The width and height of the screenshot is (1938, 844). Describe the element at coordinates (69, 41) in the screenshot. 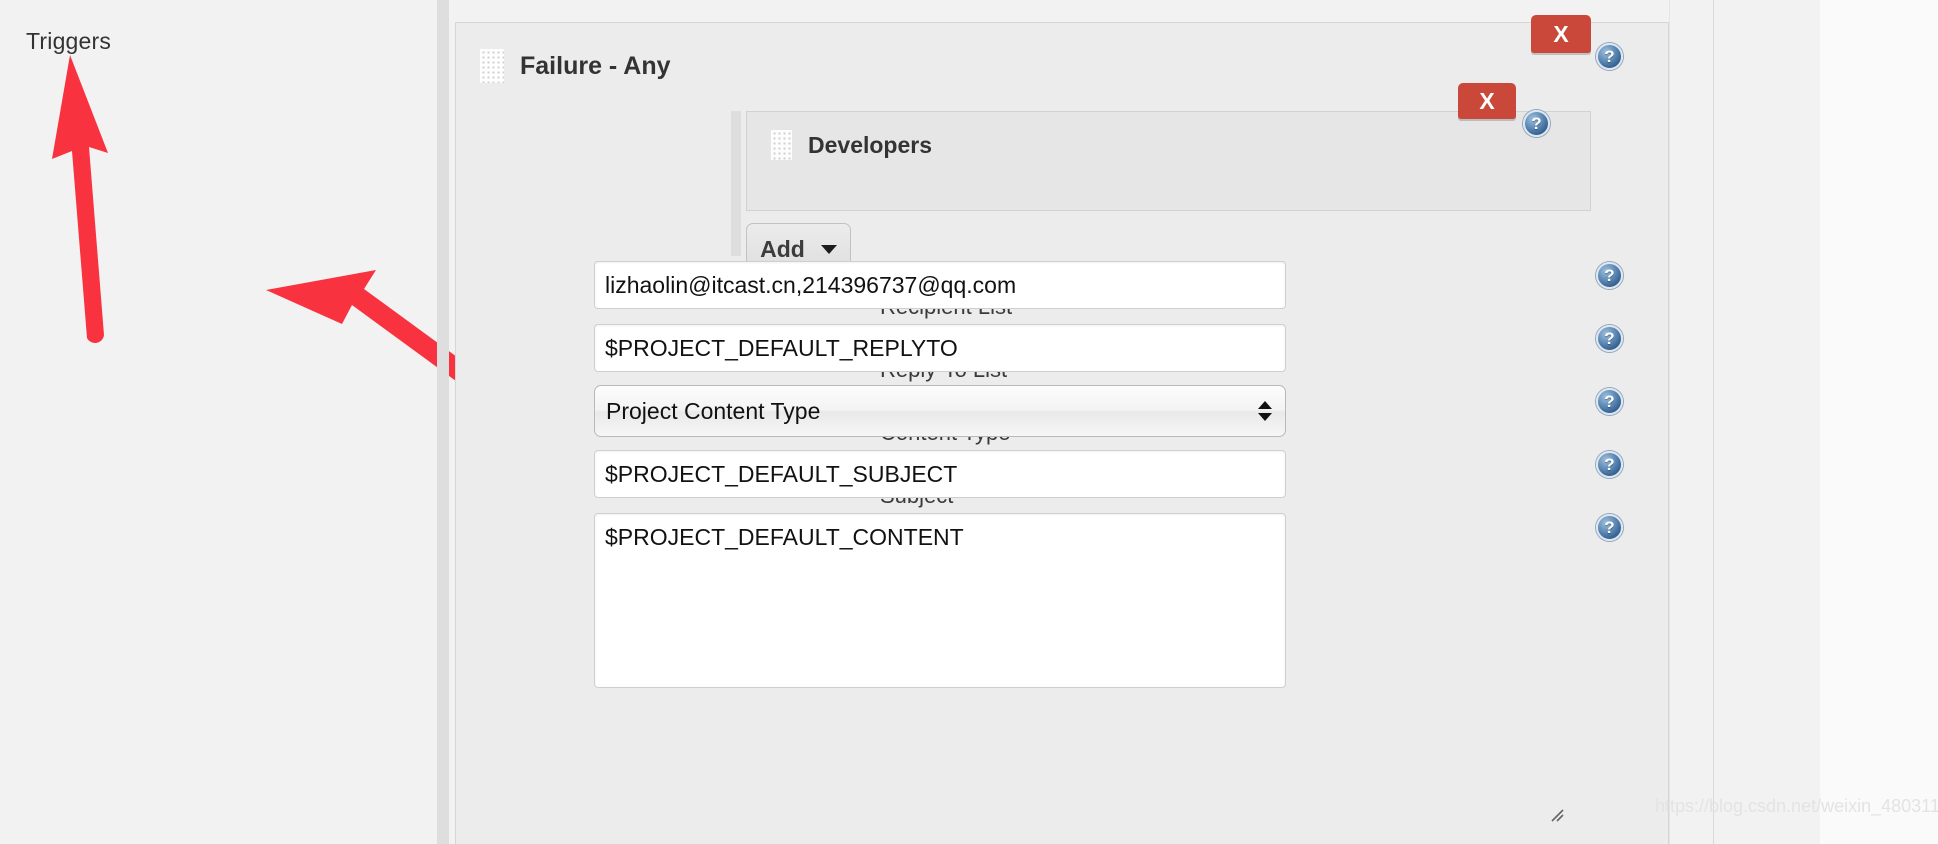

I see `triggers-label: Triggers` at that location.